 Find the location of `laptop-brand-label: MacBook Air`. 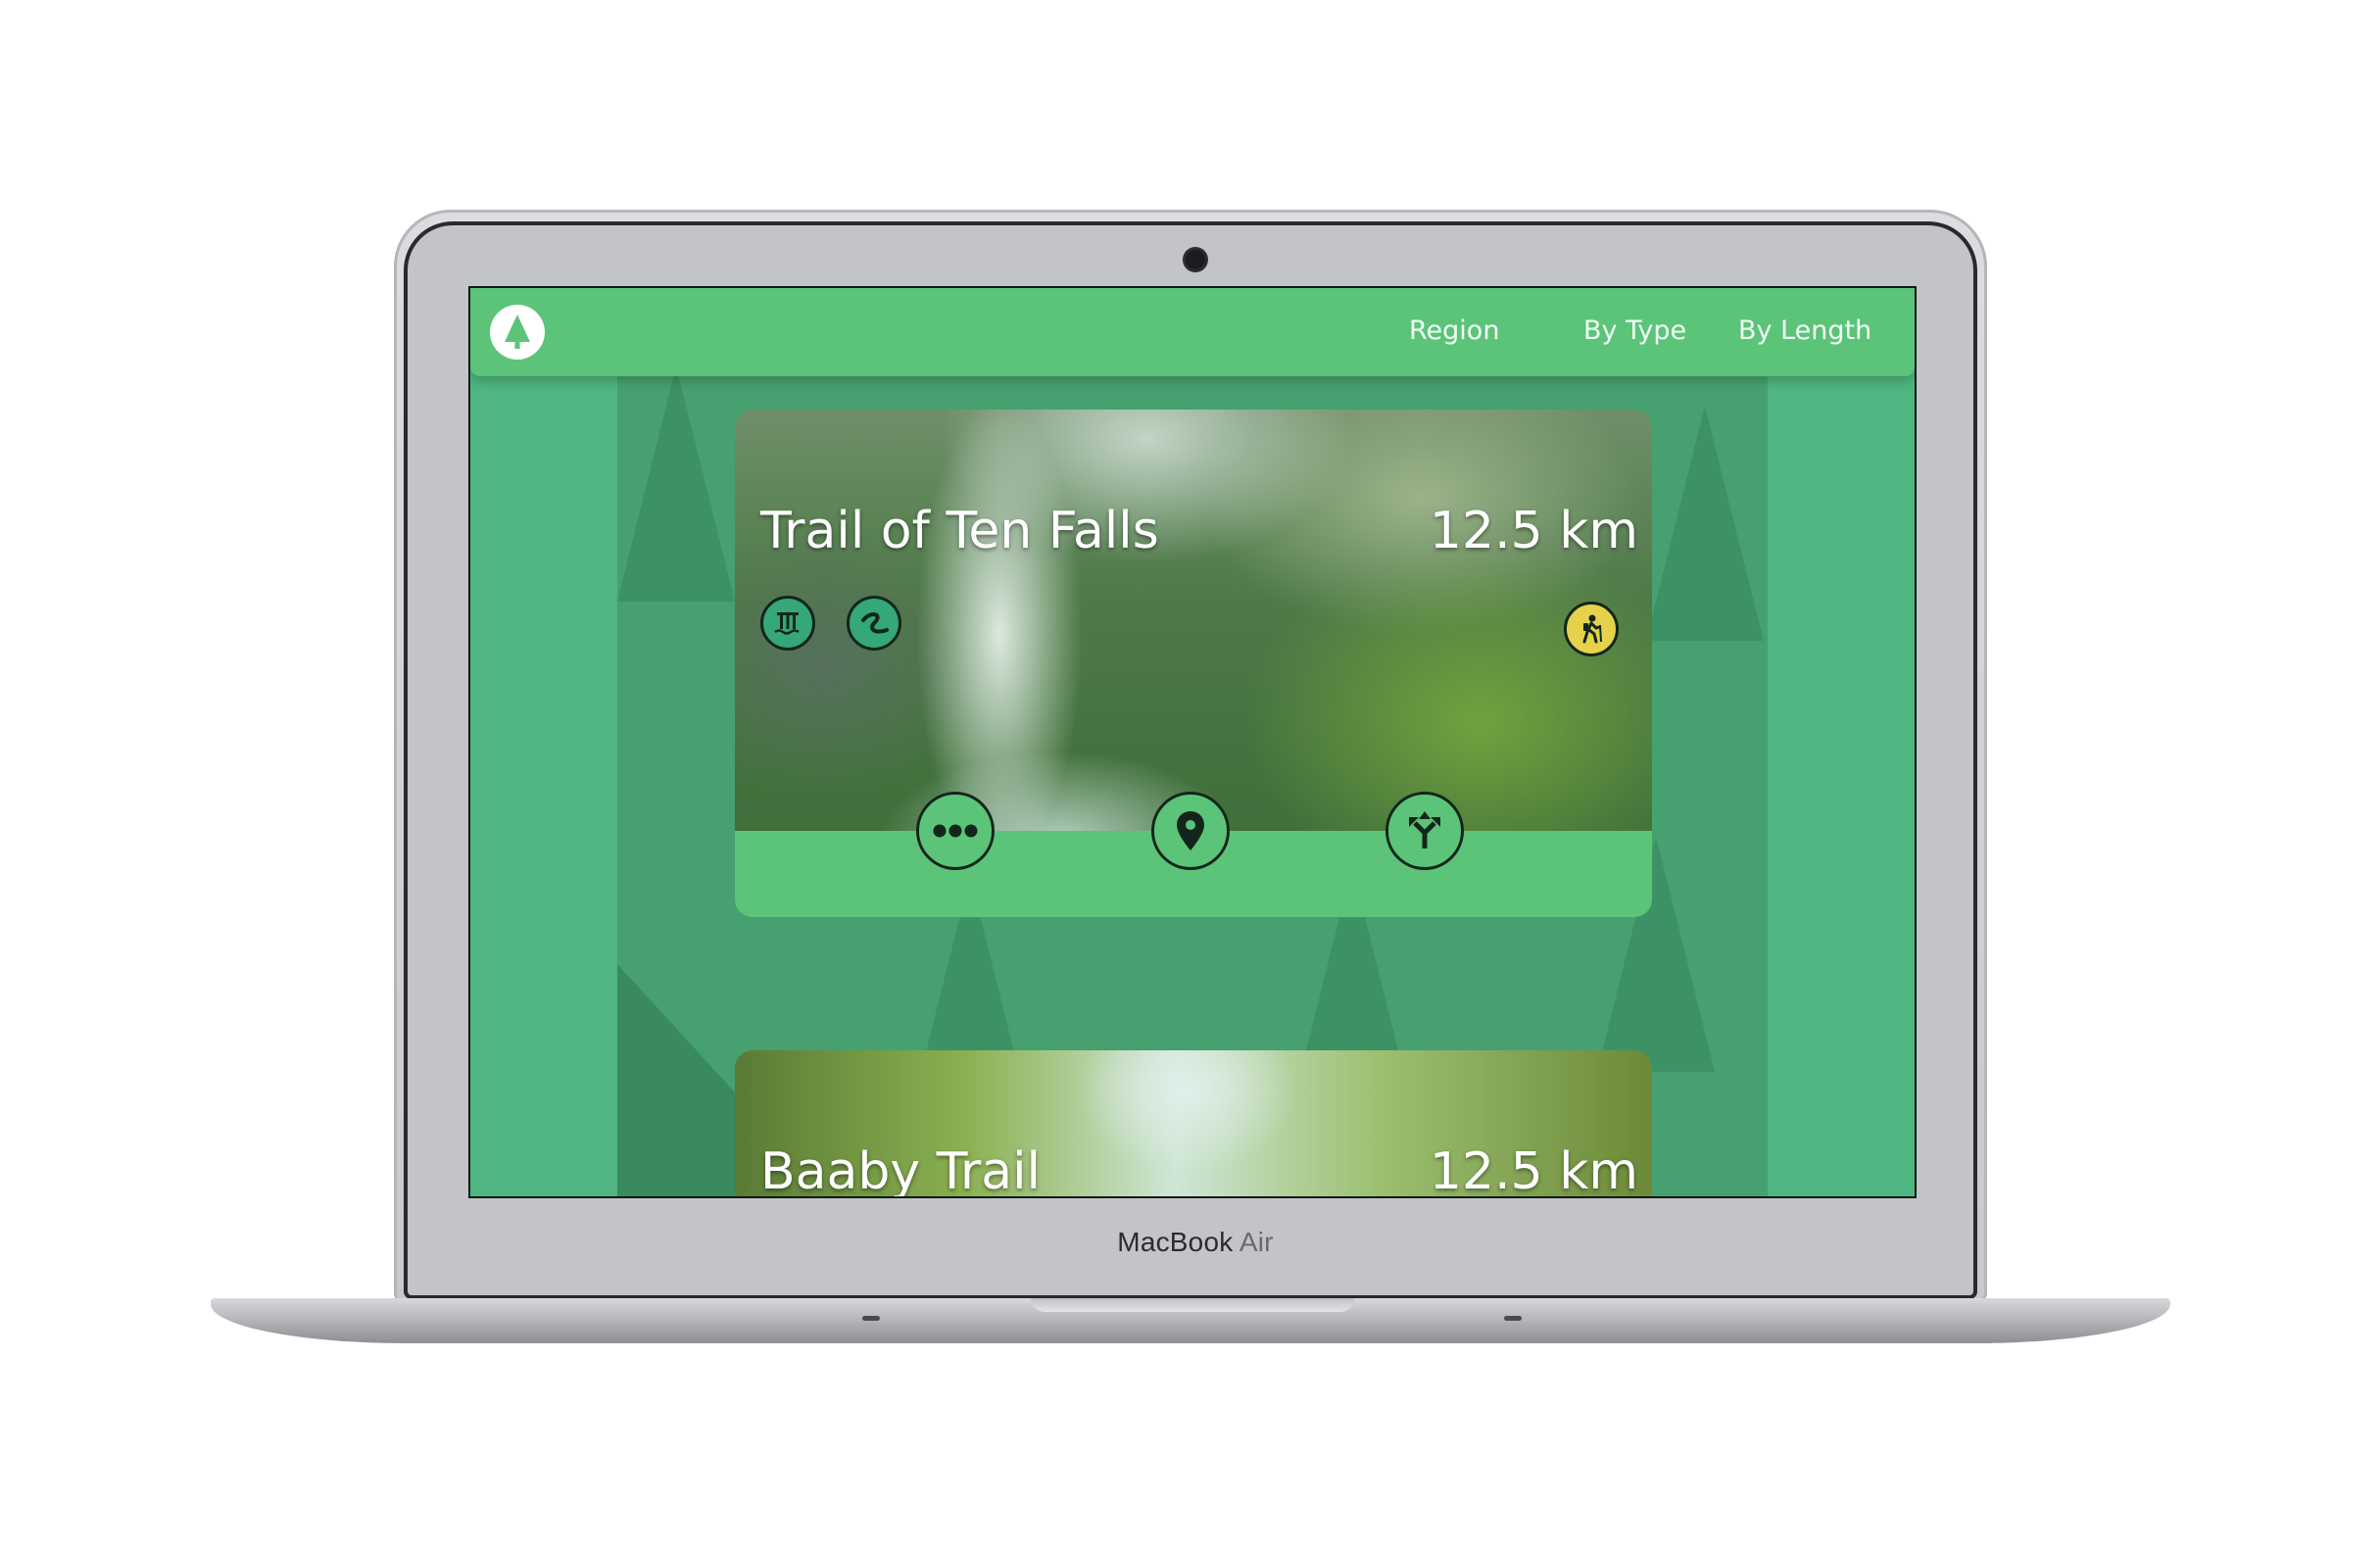

laptop-brand-label: MacBook Air is located at coordinates (1195, 1242).